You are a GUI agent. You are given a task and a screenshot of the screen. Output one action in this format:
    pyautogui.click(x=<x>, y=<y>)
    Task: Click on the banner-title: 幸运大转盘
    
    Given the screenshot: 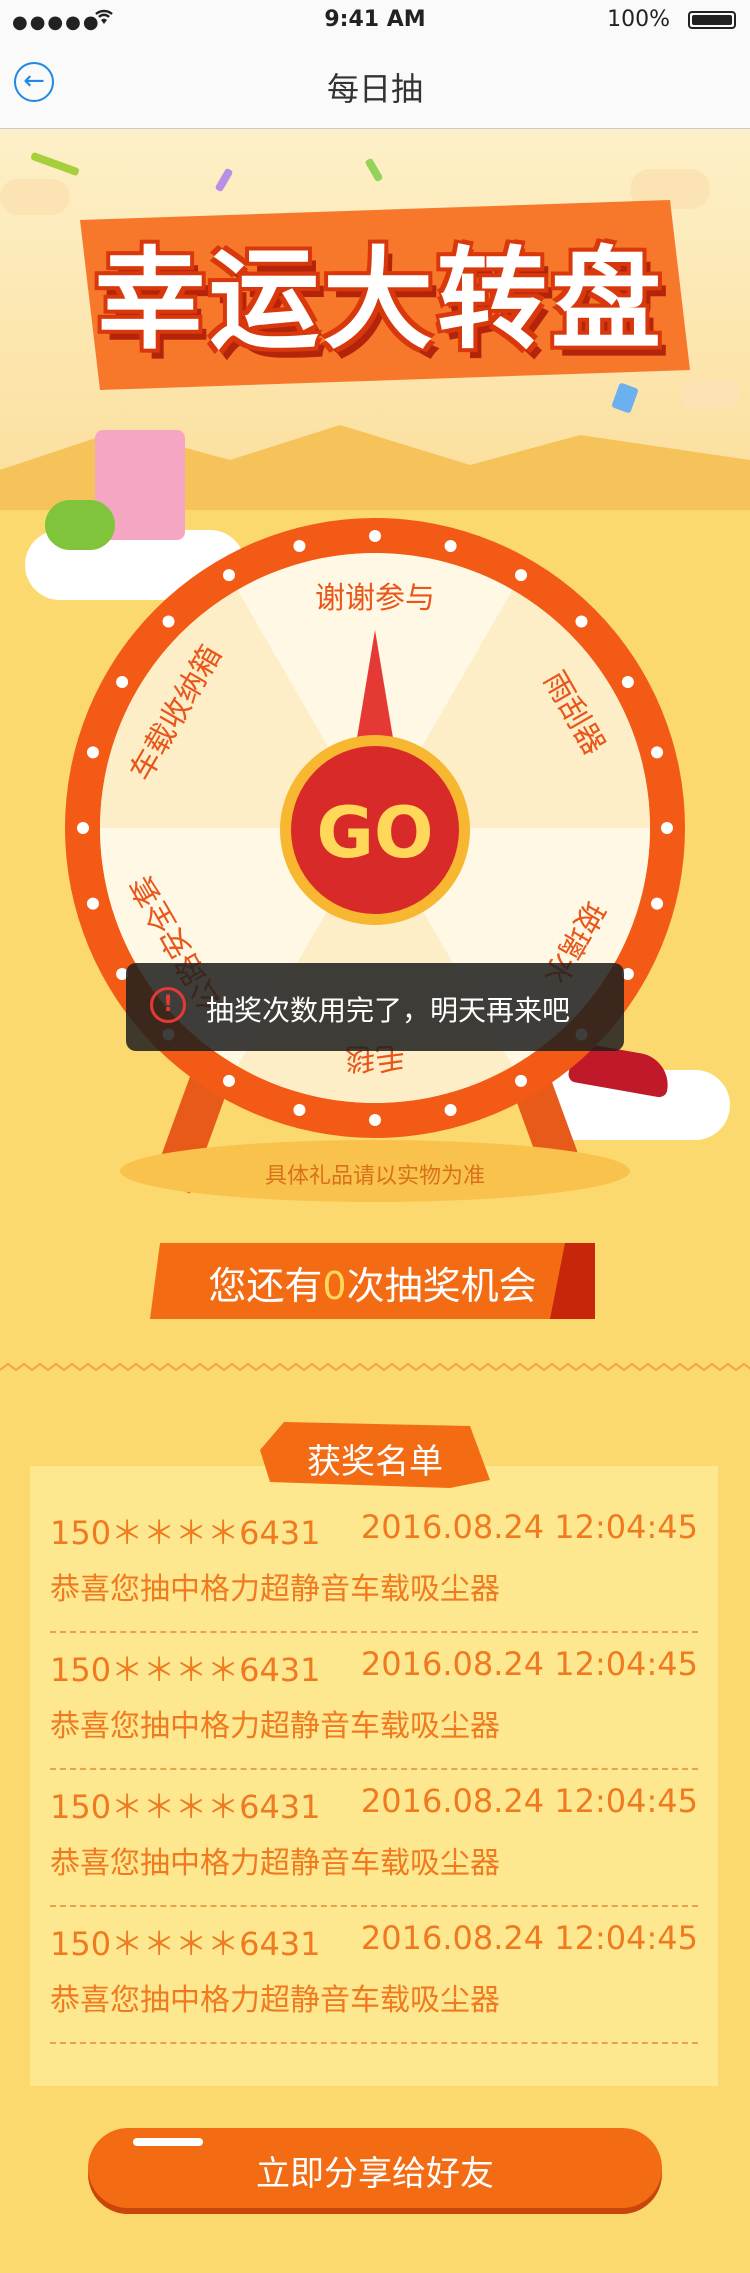 What is the action you would take?
    pyautogui.click(x=385, y=290)
    